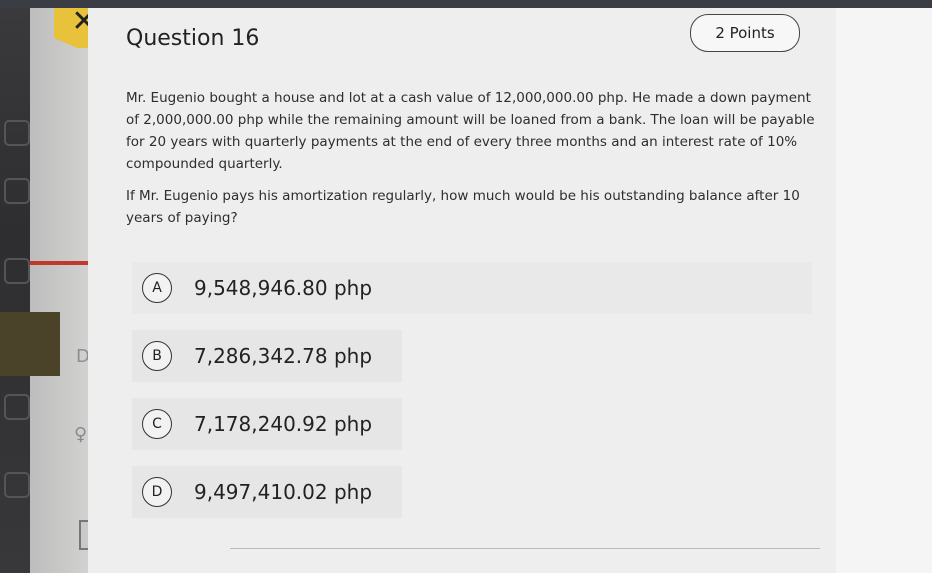  I want to click on progress-indicator, so click(60, 263).